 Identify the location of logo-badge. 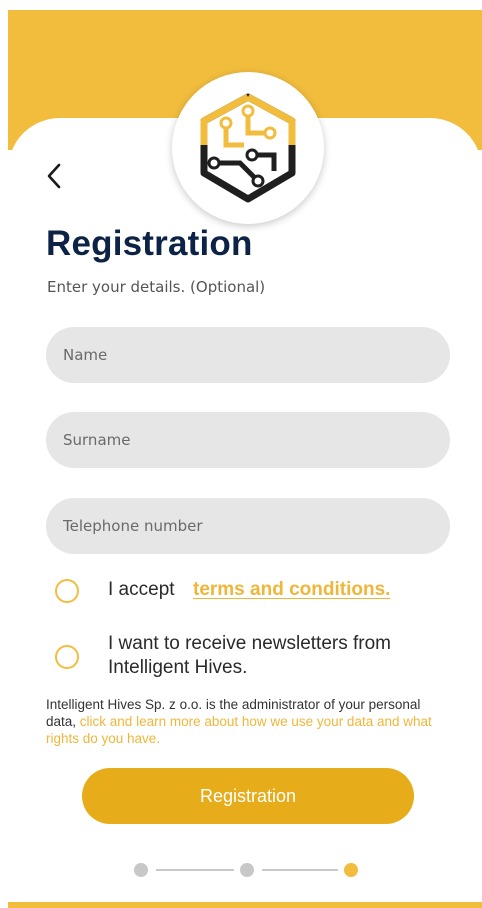
(248, 148).